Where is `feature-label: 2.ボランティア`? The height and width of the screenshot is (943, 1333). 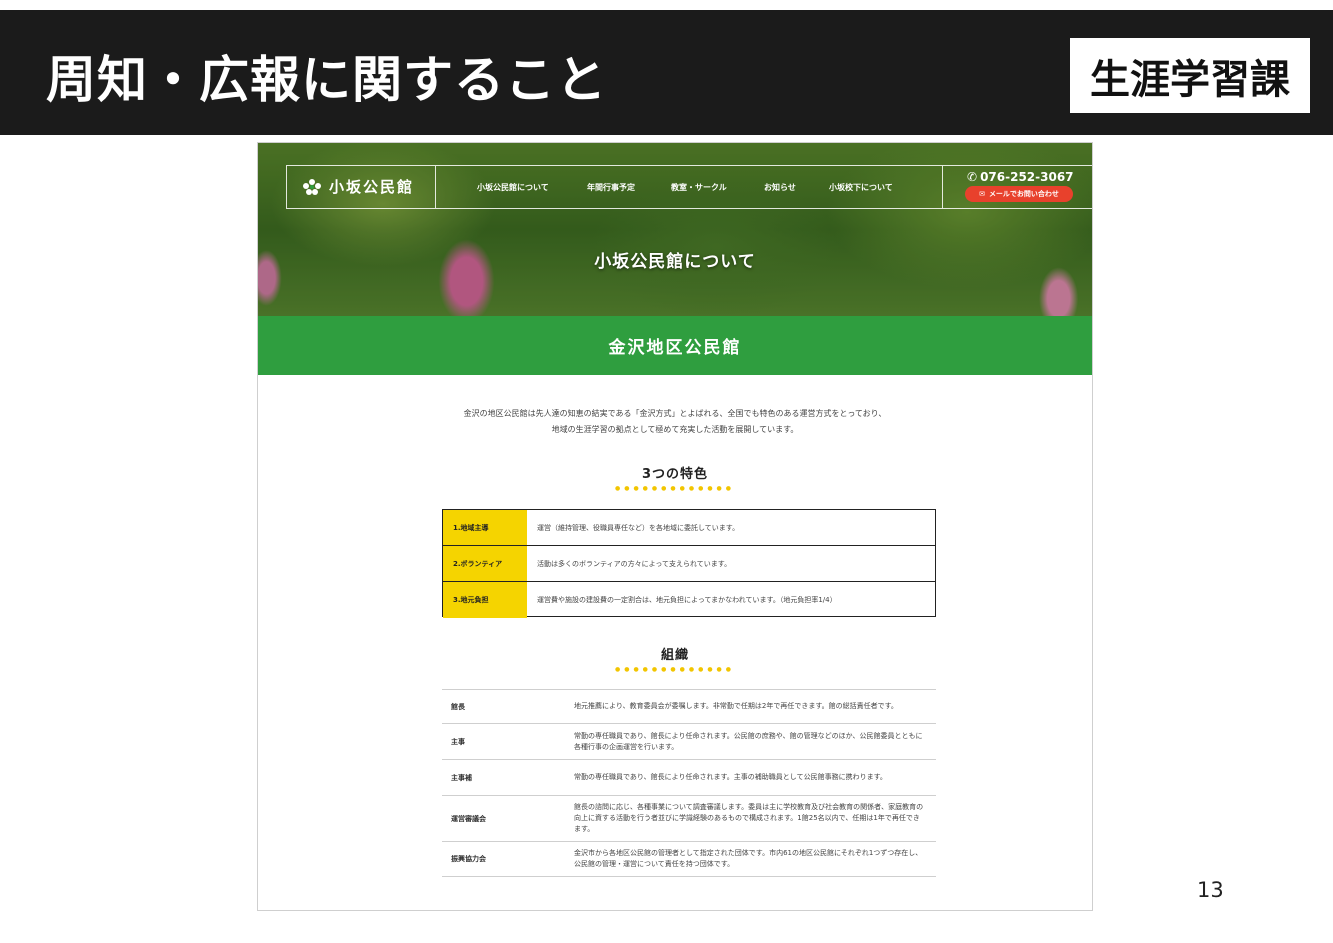 feature-label: 2.ボランティア is located at coordinates (485, 564).